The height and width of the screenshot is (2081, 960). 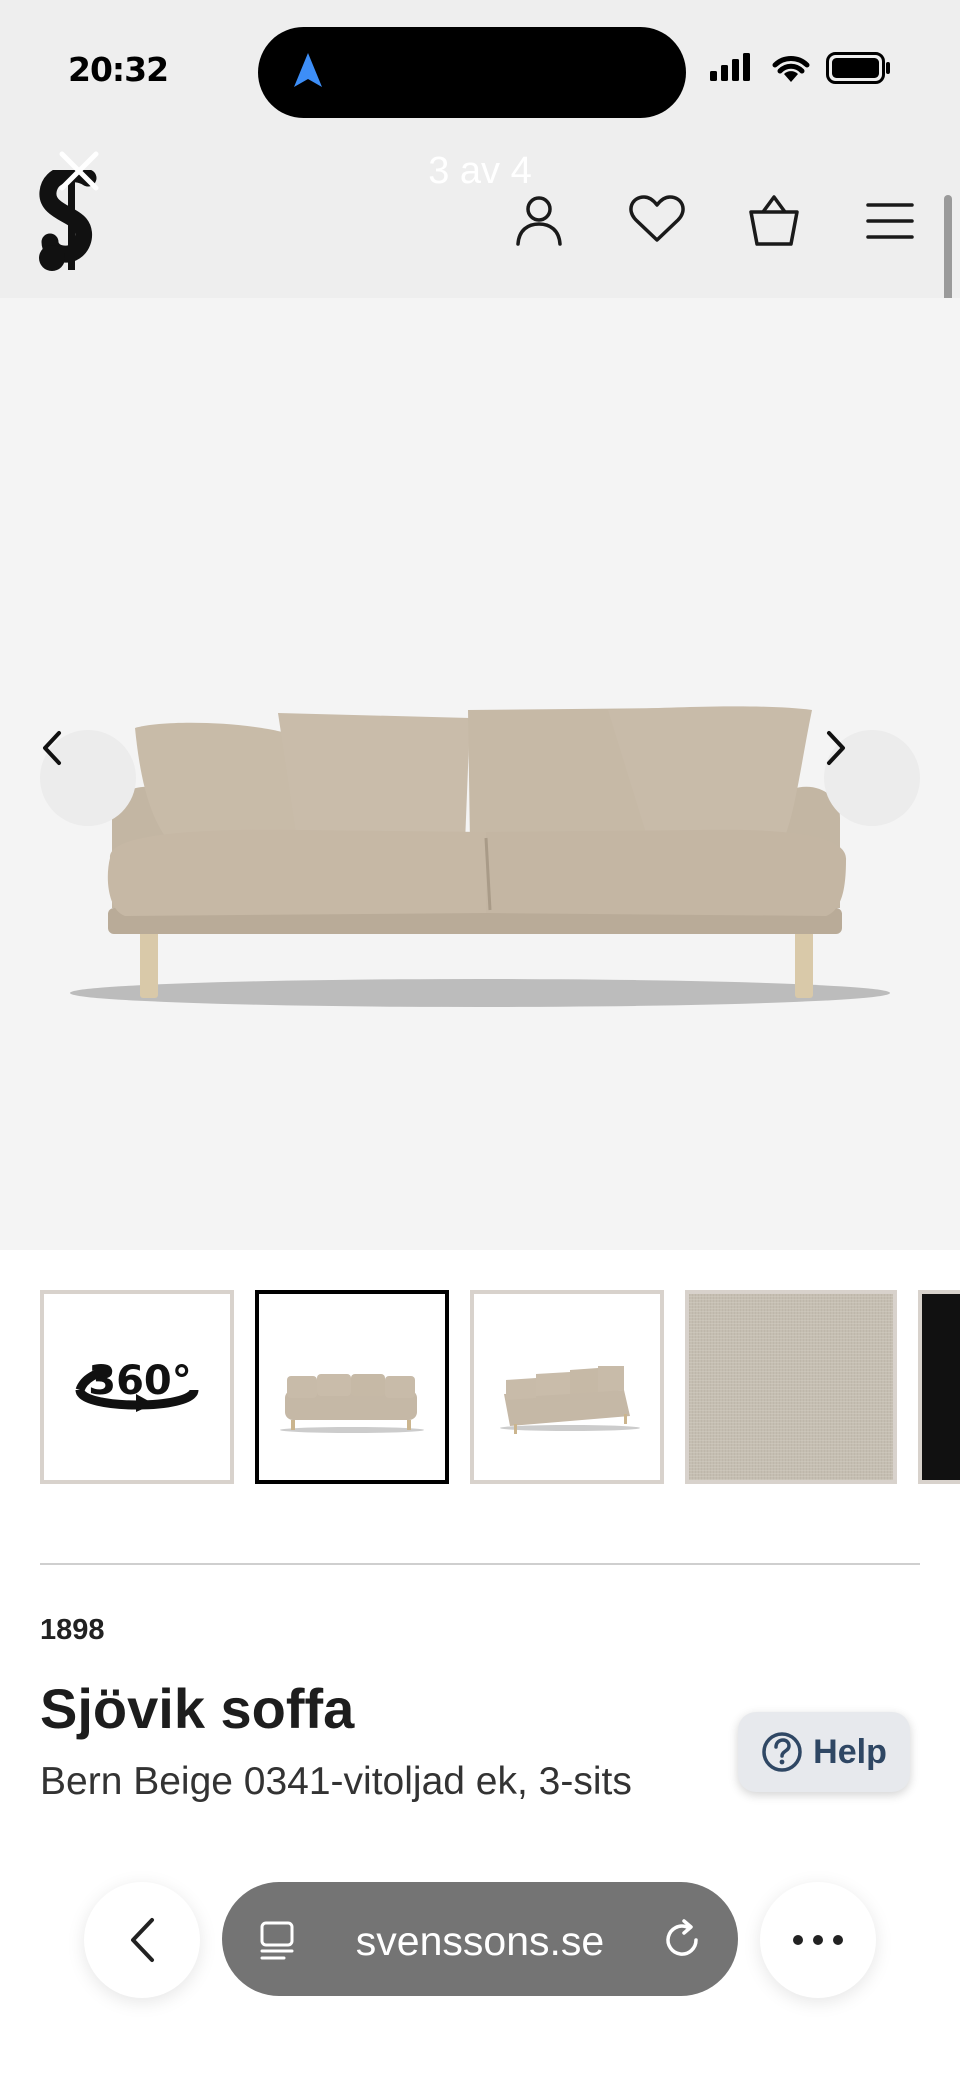 I want to click on product-brand: 1898, so click(x=72, y=1630).